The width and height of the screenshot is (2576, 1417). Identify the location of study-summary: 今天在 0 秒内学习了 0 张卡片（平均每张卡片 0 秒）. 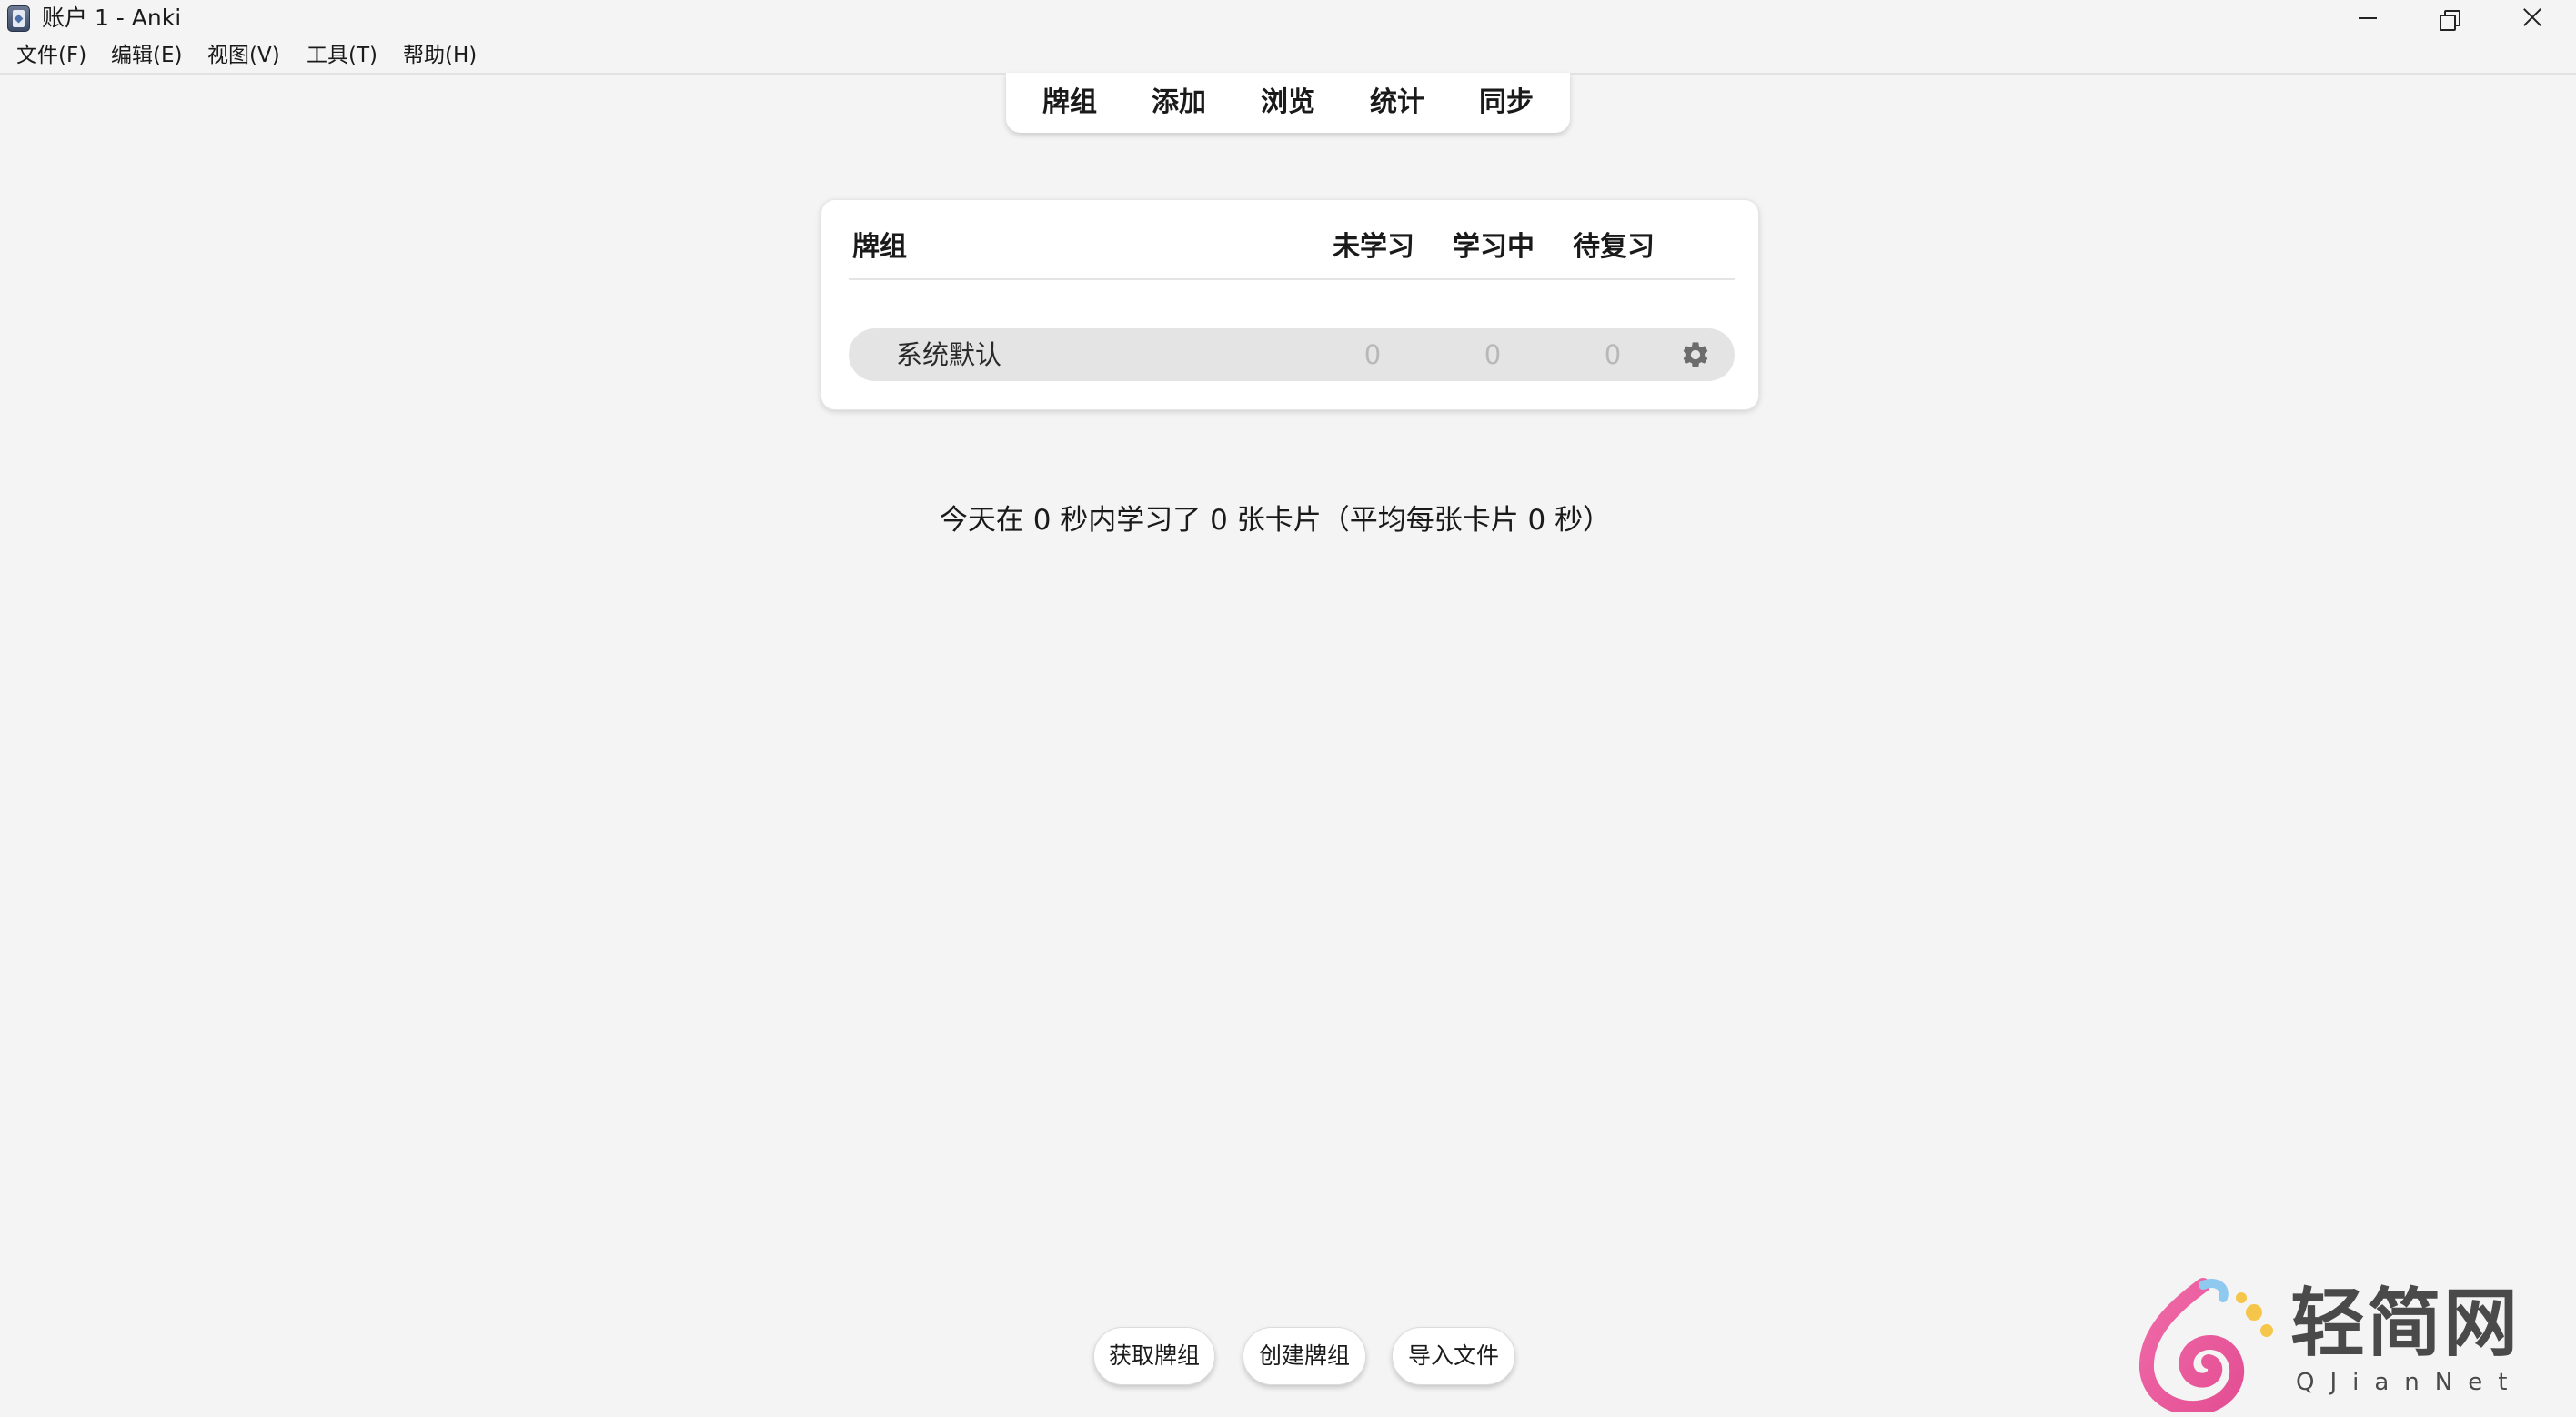
(1288, 520).